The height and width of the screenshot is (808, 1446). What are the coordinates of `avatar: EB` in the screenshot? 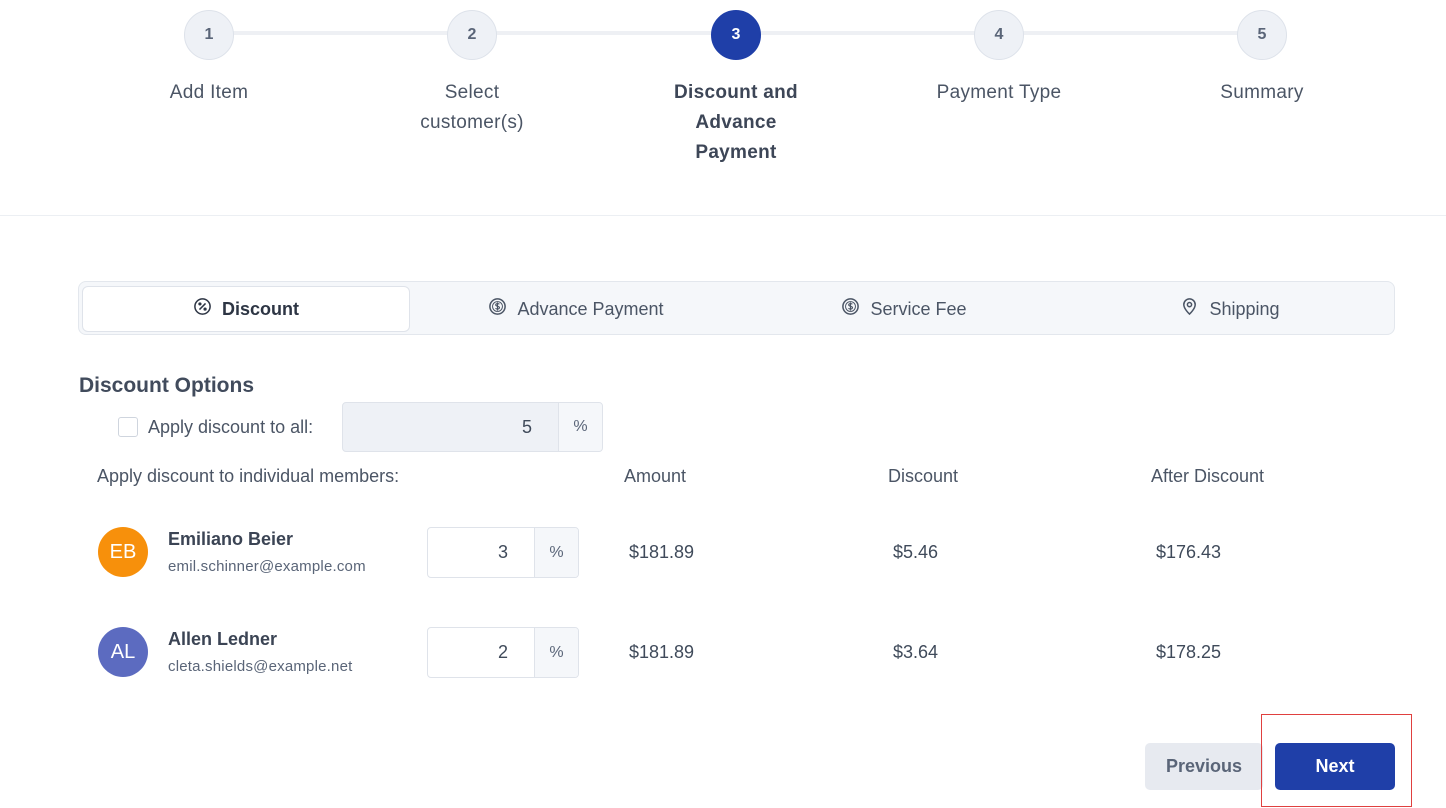 It's located at (123, 552).